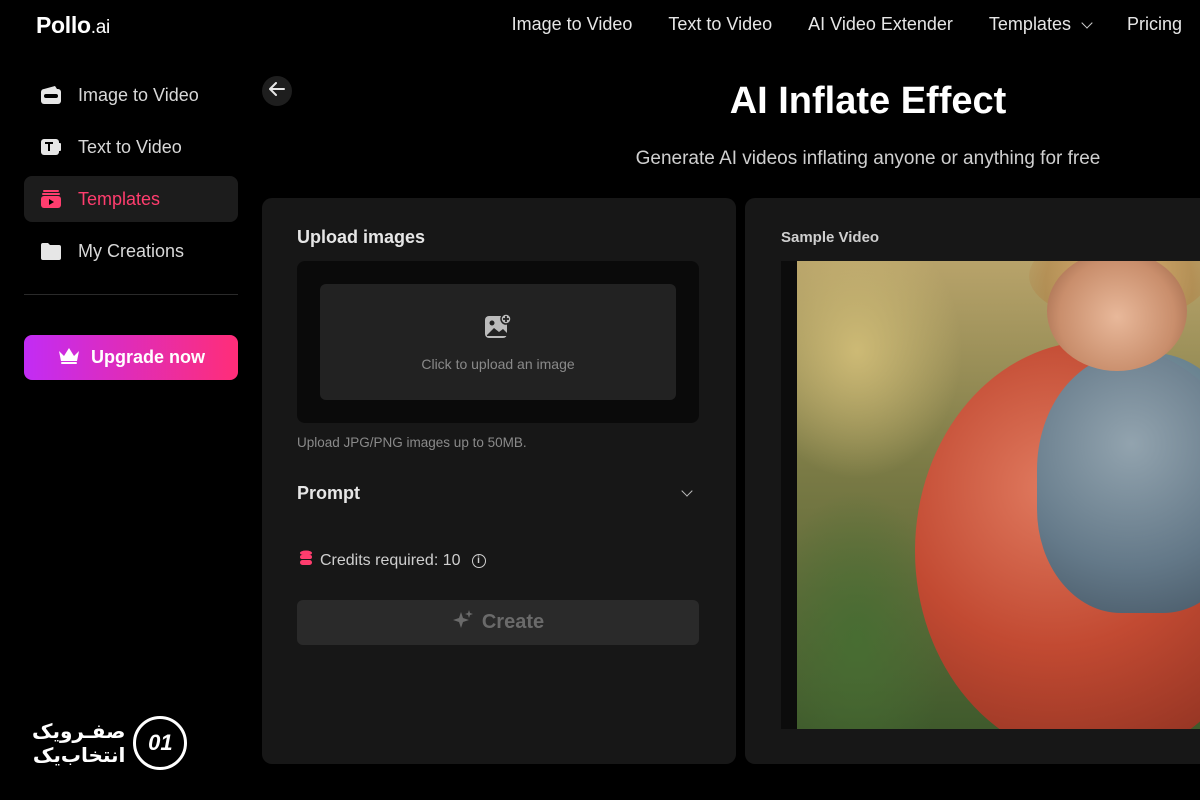  I want to click on create-label: Create, so click(513, 622).